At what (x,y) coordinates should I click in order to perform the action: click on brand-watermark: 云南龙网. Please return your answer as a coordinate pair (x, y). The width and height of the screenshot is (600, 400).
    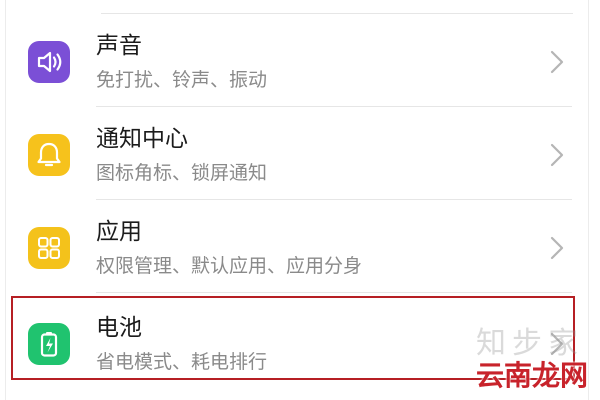
    Looking at the image, I should click on (531, 375).